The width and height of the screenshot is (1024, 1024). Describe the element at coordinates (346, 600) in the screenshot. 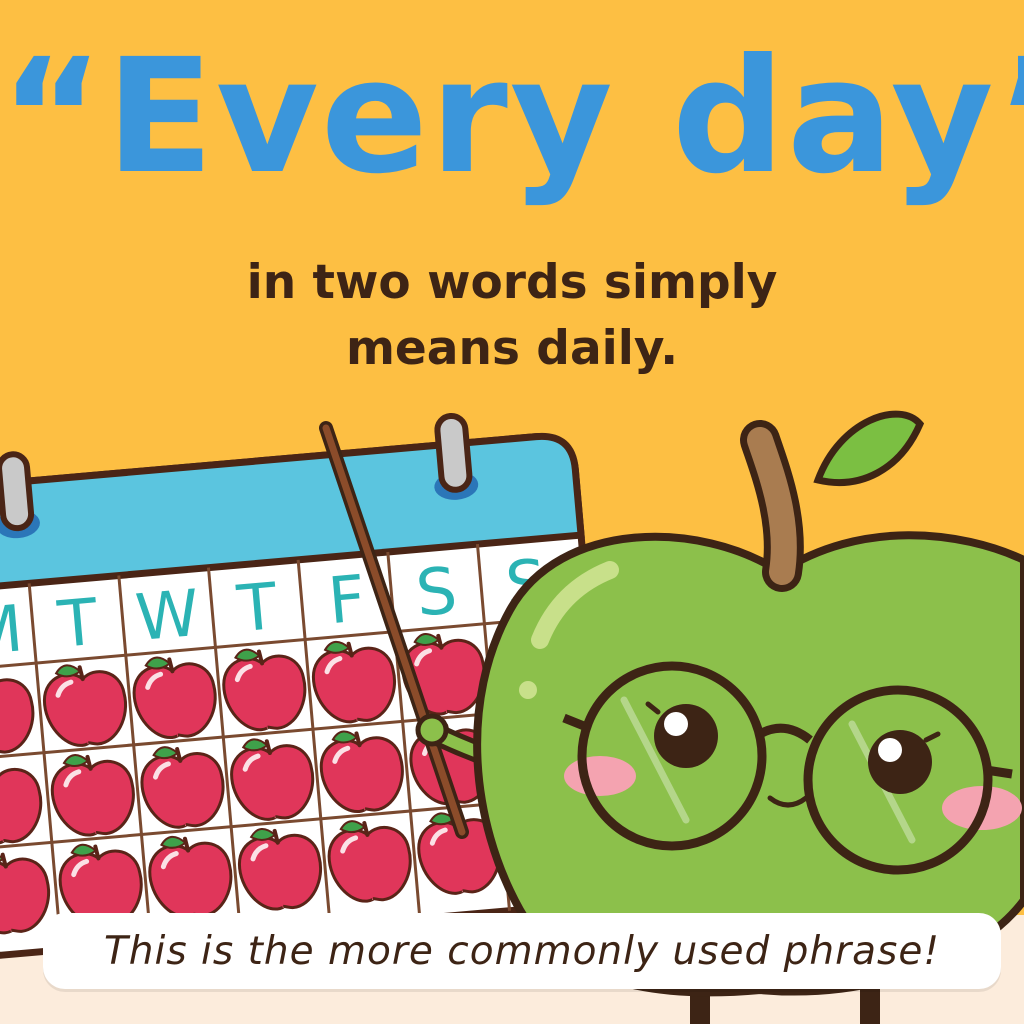

I see `weekday-label: F` at that location.